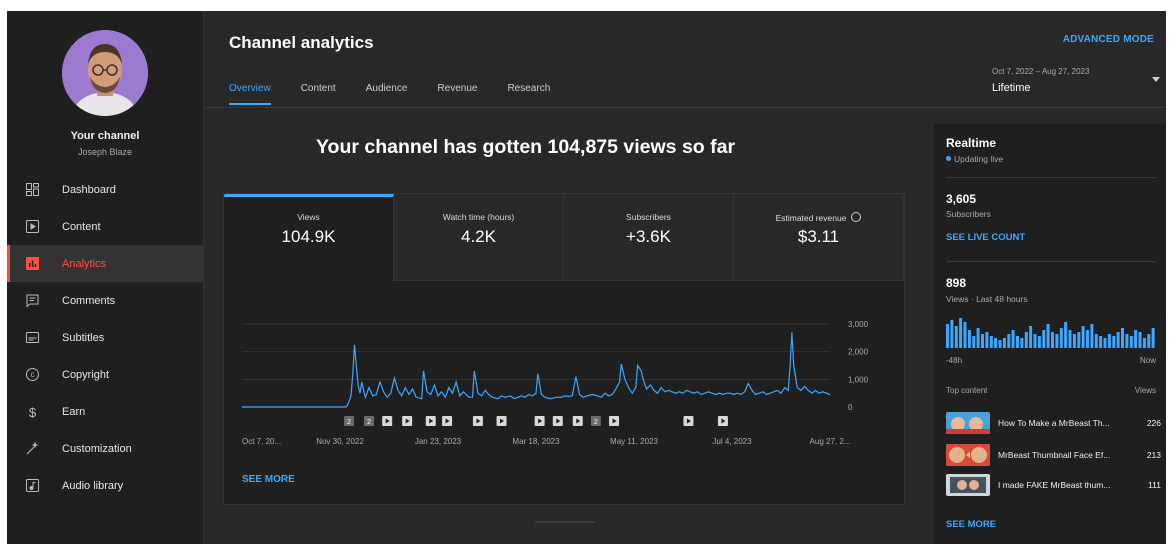  Describe the element at coordinates (105, 189) in the screenshot. I see `sidebar-item-dashboard: Dashboard` at that location.